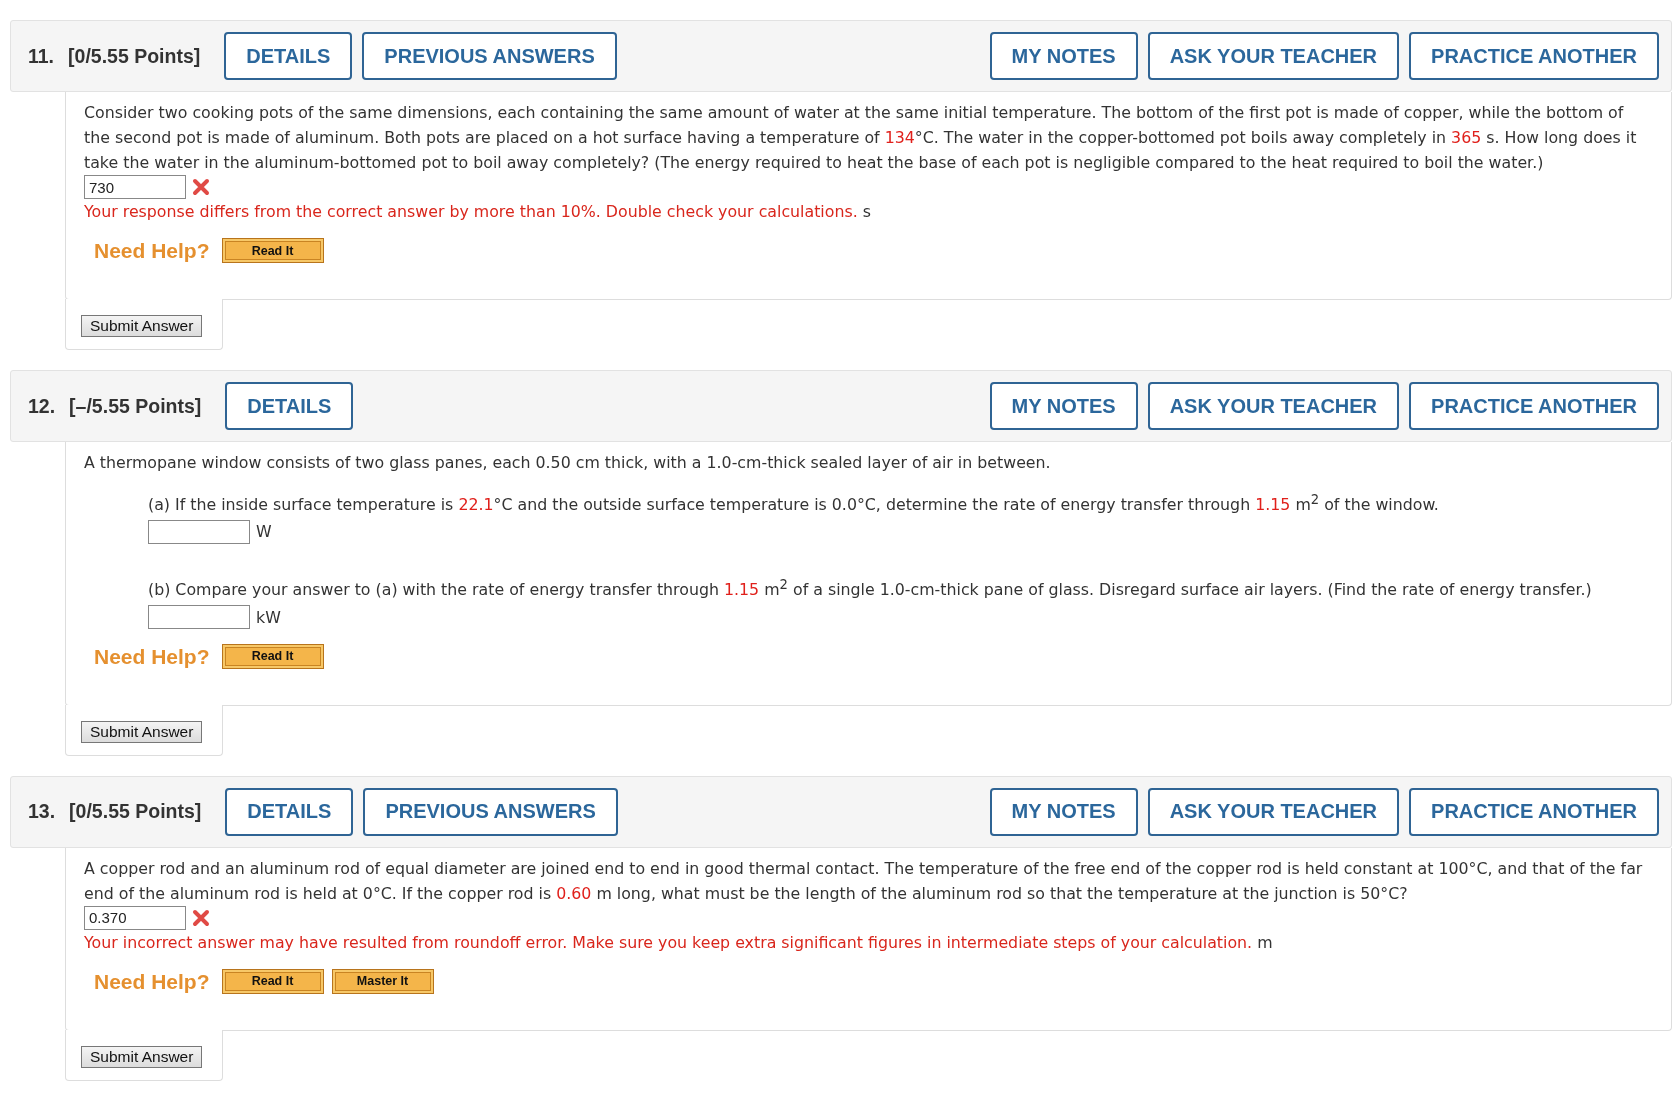 Image resolution: width=1678 pixels, height=1096 pixels. I want to click on answer-field: 730, so click(135, 187).